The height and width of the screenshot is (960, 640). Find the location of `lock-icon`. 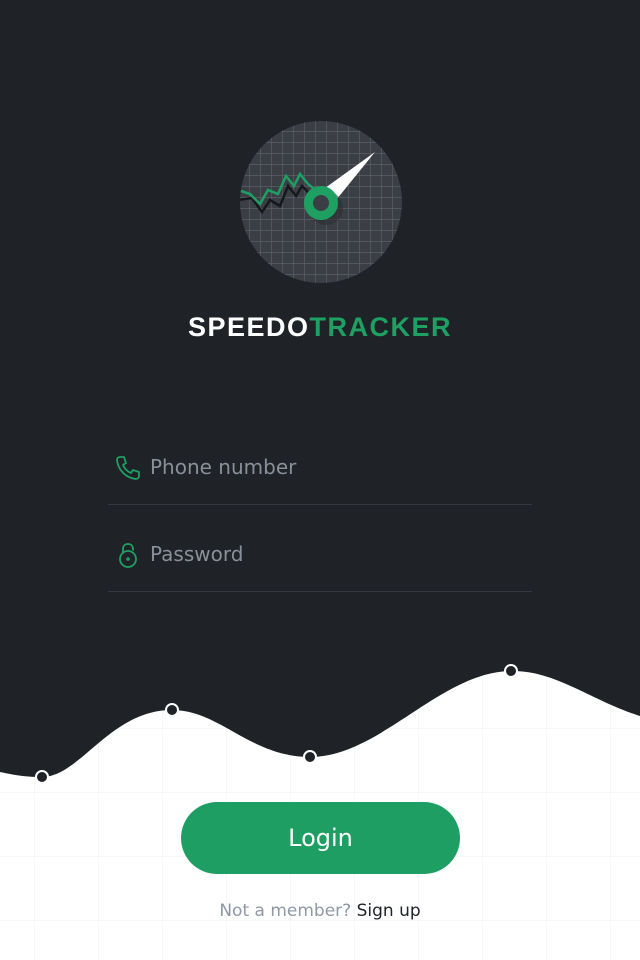

lock-icon is located at coordinates (128, 555).